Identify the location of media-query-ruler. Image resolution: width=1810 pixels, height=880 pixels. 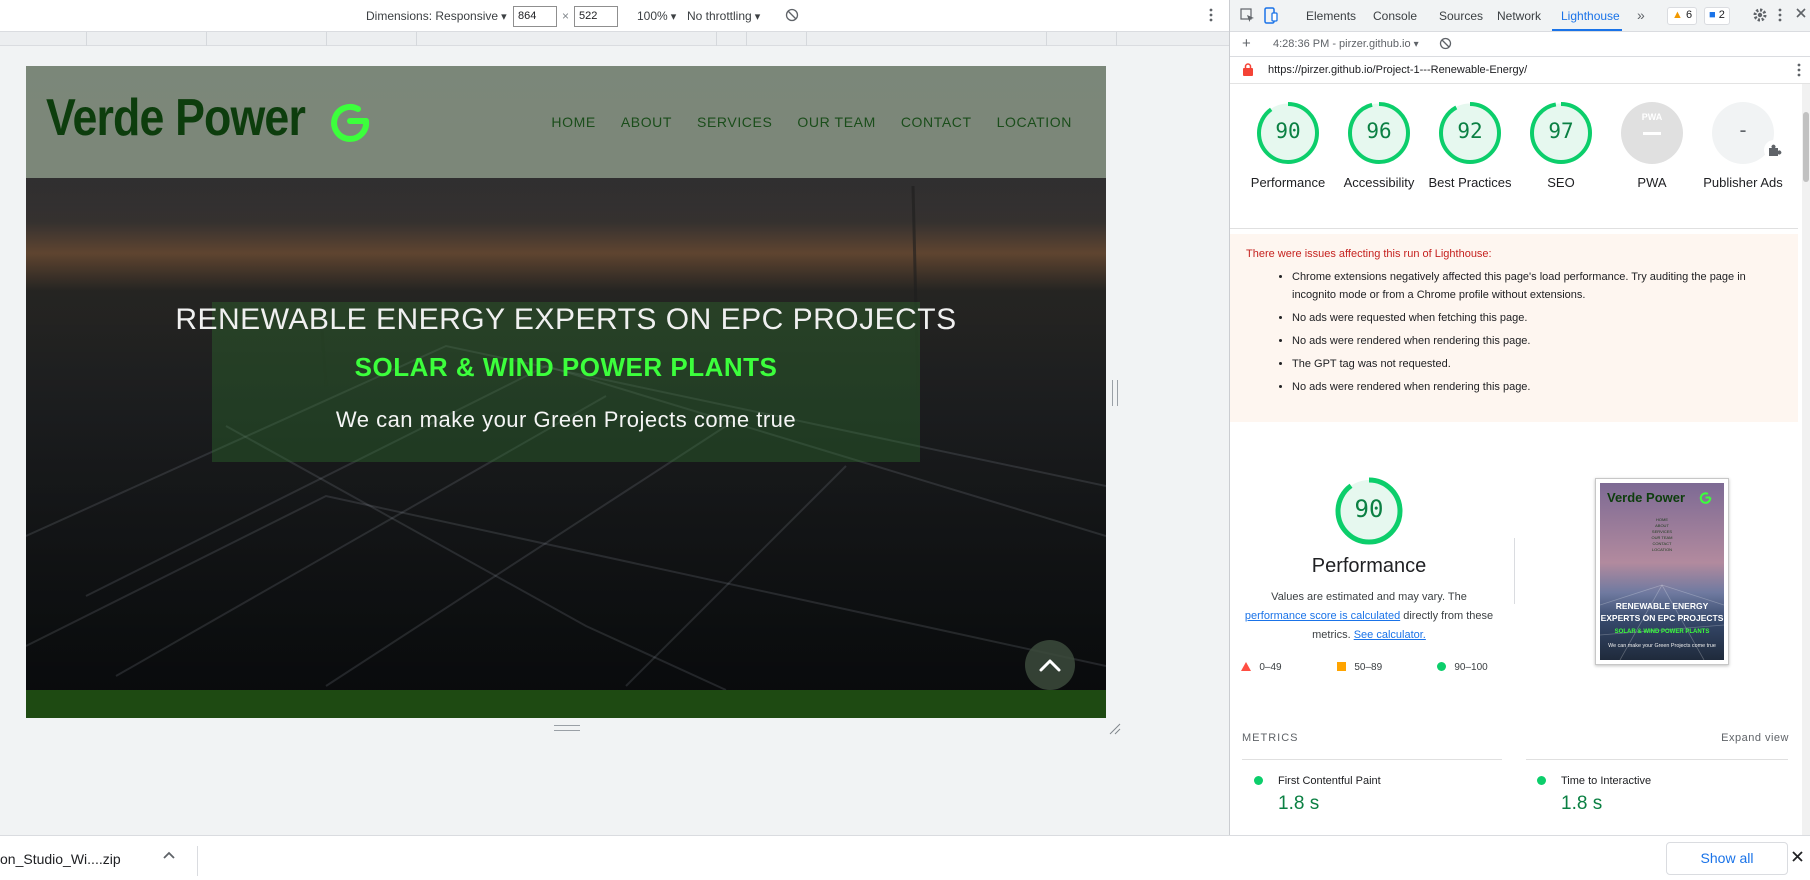
(614, 39).